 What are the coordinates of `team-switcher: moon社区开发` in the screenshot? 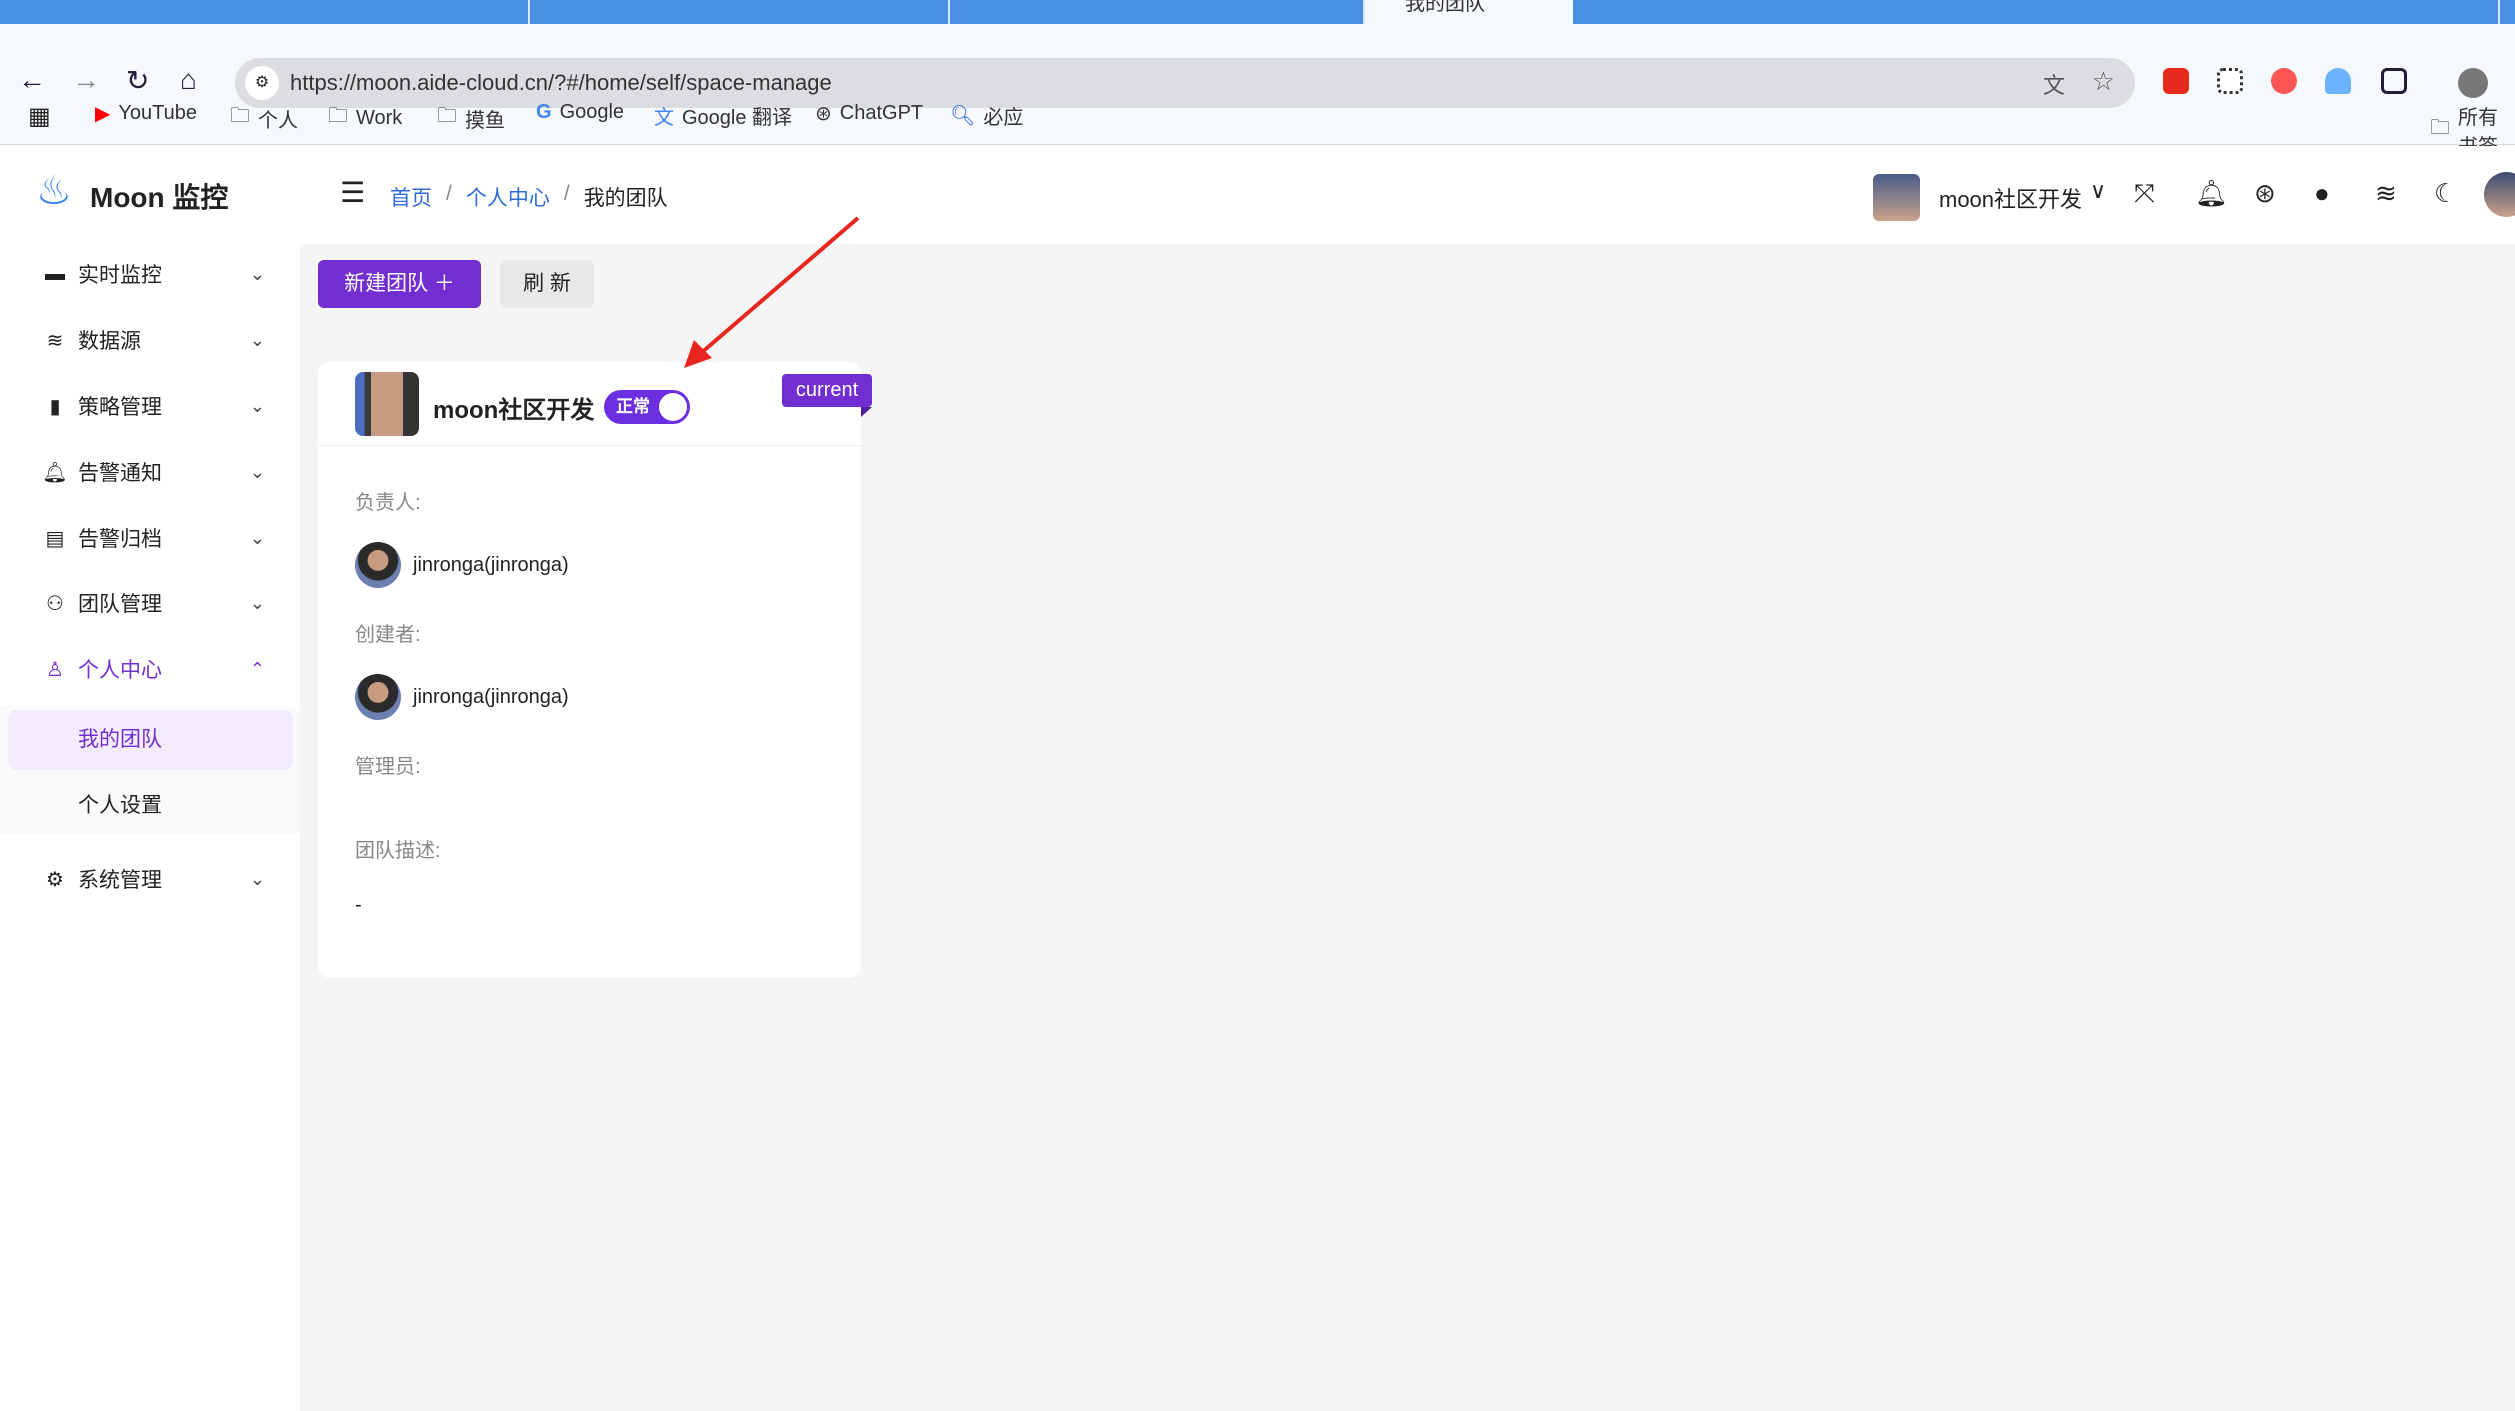 It's located at (2010, 198).